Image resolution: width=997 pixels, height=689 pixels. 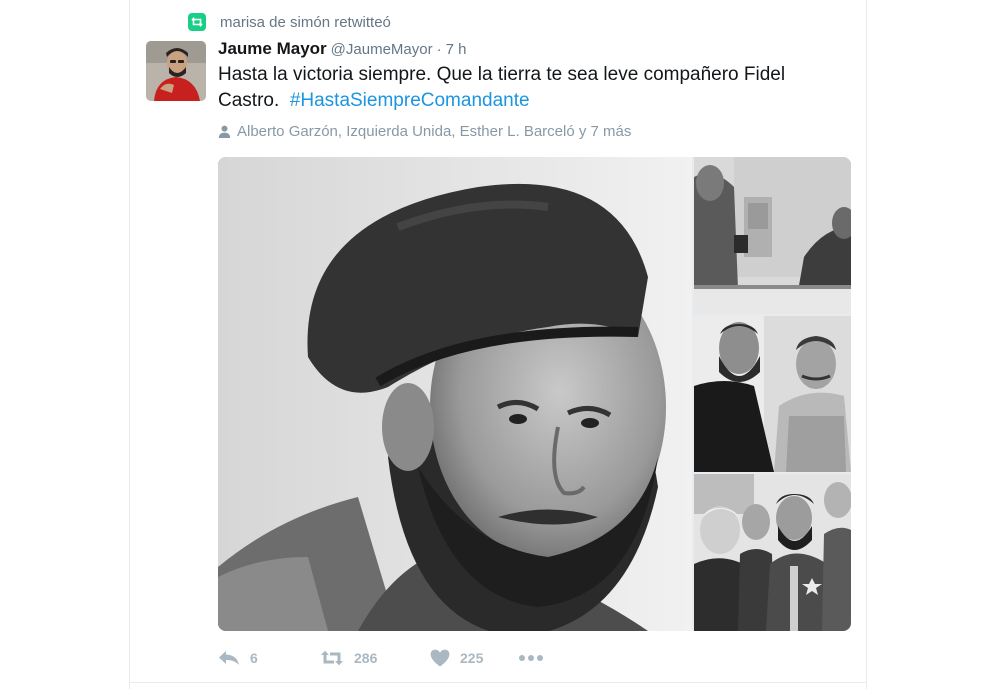 I want to click on author-handle: @JaumeMayor, so click(x=382, y=49).